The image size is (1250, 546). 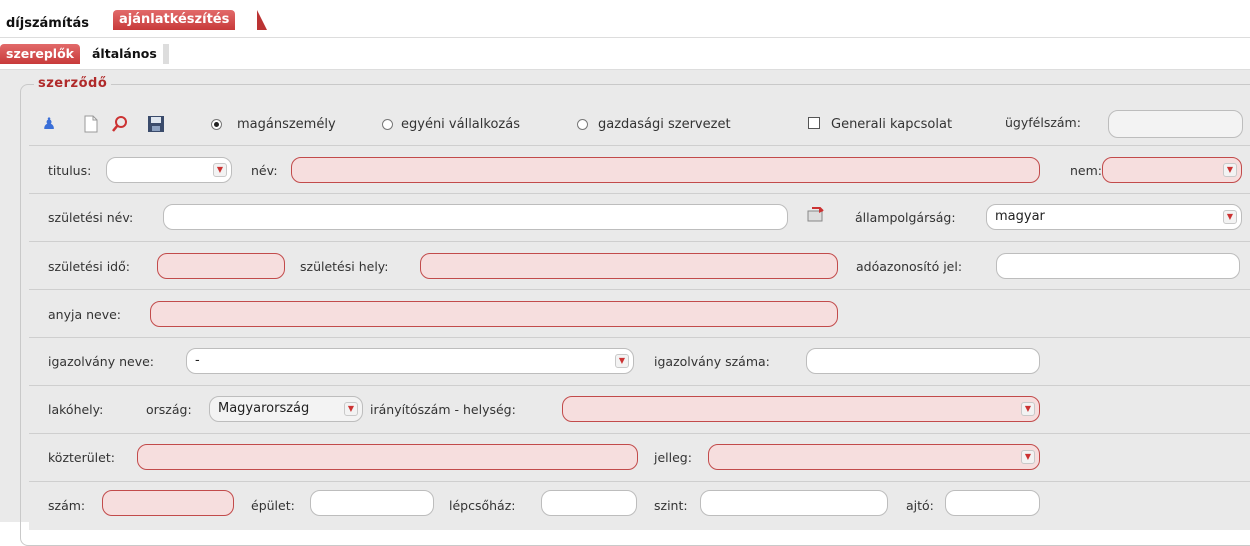 I want to click on nem-label: nem:, so click(x=1086, y=170).